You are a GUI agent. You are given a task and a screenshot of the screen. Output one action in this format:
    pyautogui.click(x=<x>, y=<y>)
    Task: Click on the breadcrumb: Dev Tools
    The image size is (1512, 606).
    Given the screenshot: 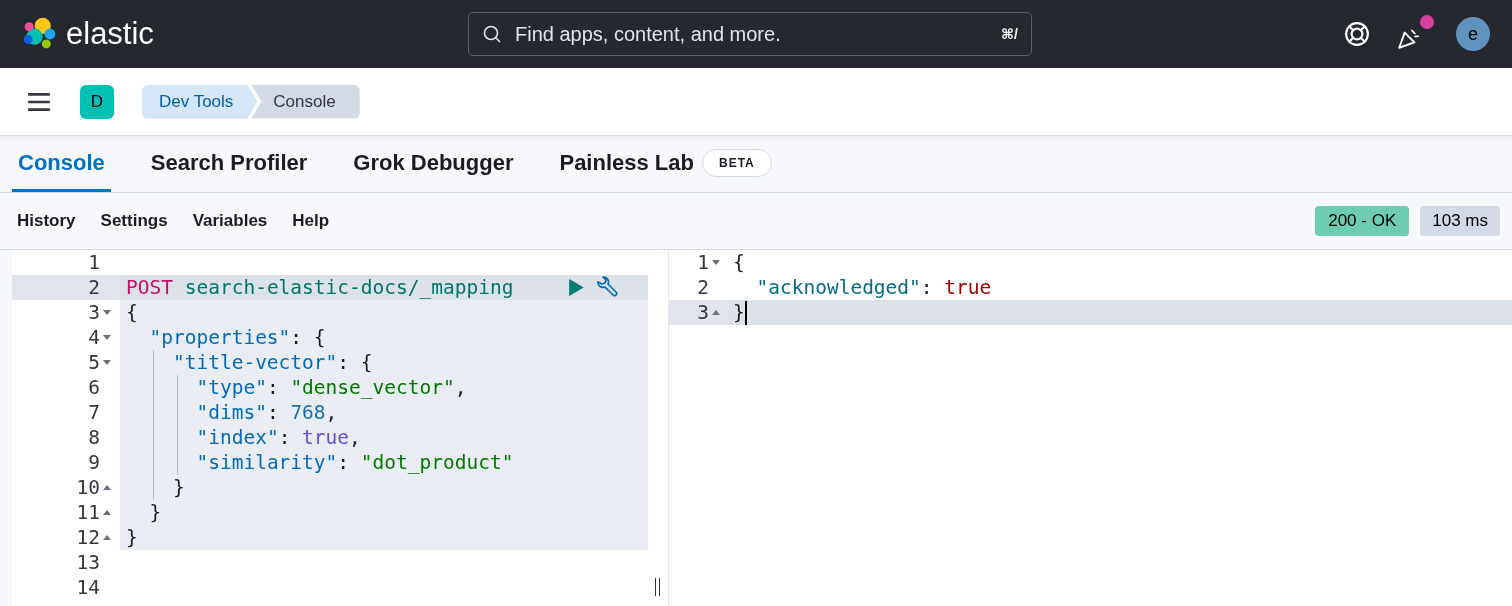 What is the action you would take?
    pyautogui.click(x=200, y=101)
    